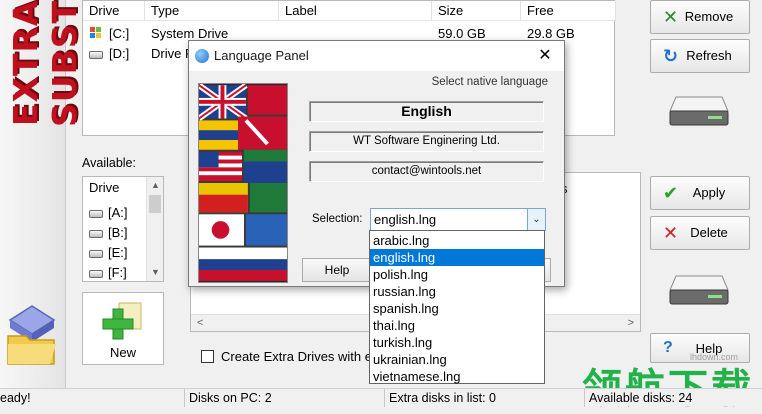  Describe the element at coordinates (489, 82) in the screenshot. I see `native-language-label: Select native language` at that location.